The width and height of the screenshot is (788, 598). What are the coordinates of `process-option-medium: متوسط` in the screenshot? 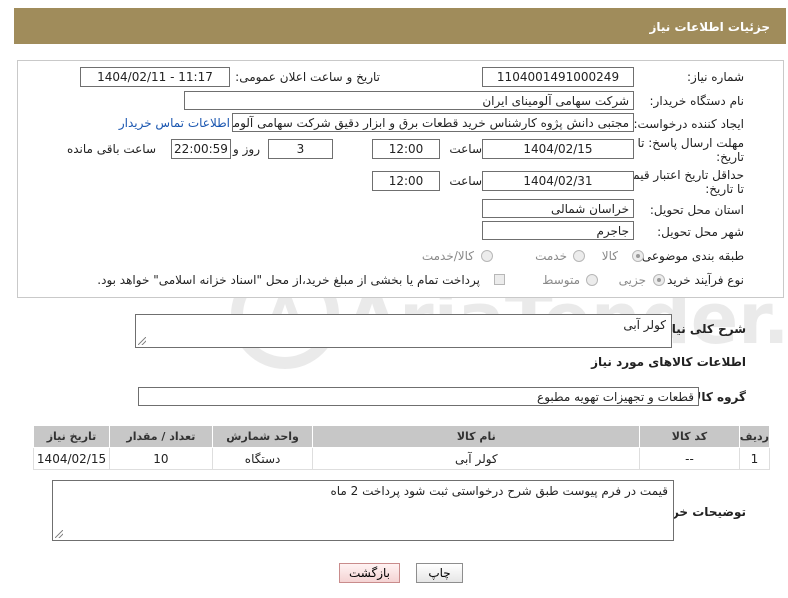 It's located at (561, 280).